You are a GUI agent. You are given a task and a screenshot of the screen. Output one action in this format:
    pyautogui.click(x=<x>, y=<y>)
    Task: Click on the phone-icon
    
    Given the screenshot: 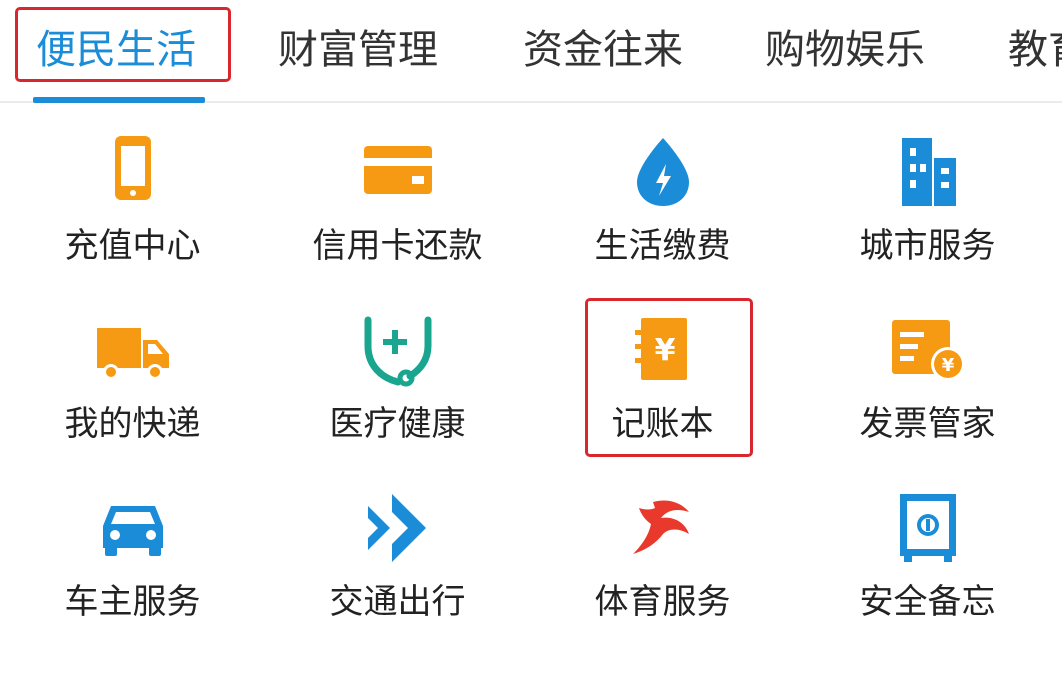 What is the action you would take?
    pyautogui.click(x=133, y=172)
    